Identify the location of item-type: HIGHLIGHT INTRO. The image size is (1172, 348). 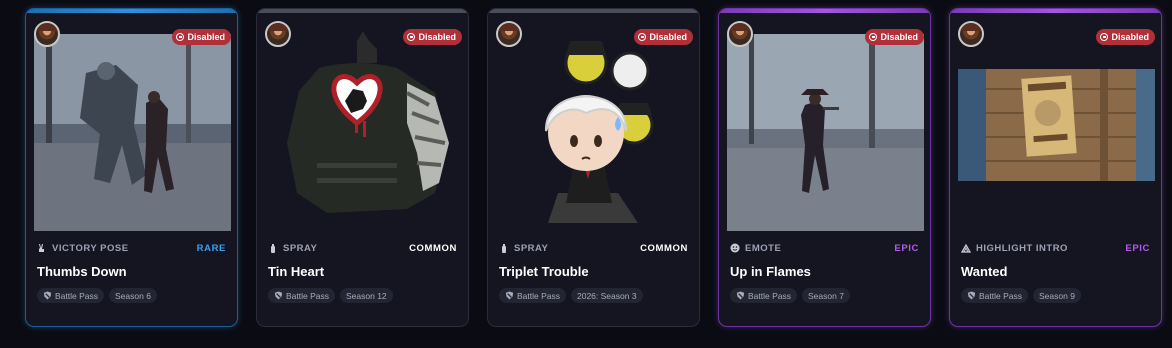
(1022, 248).